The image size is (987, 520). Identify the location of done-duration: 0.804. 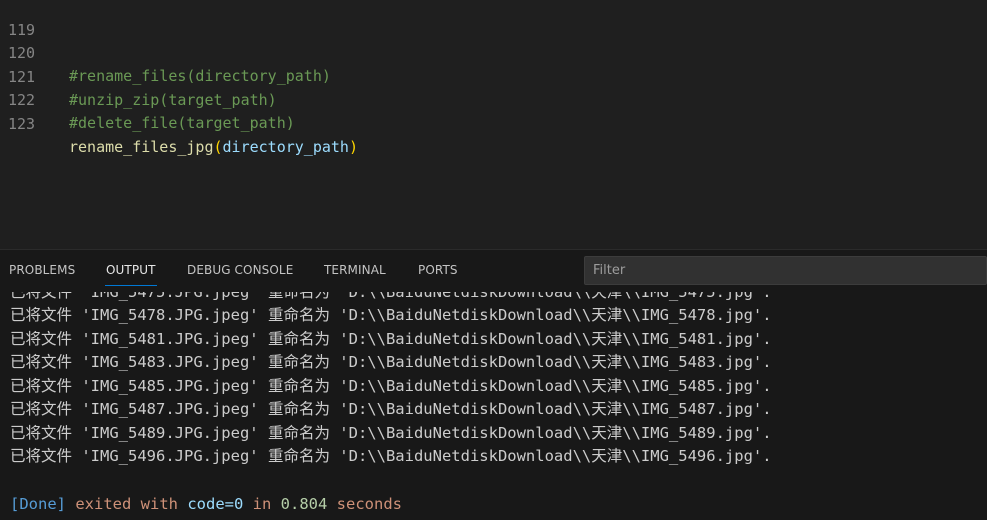
(304, 504).